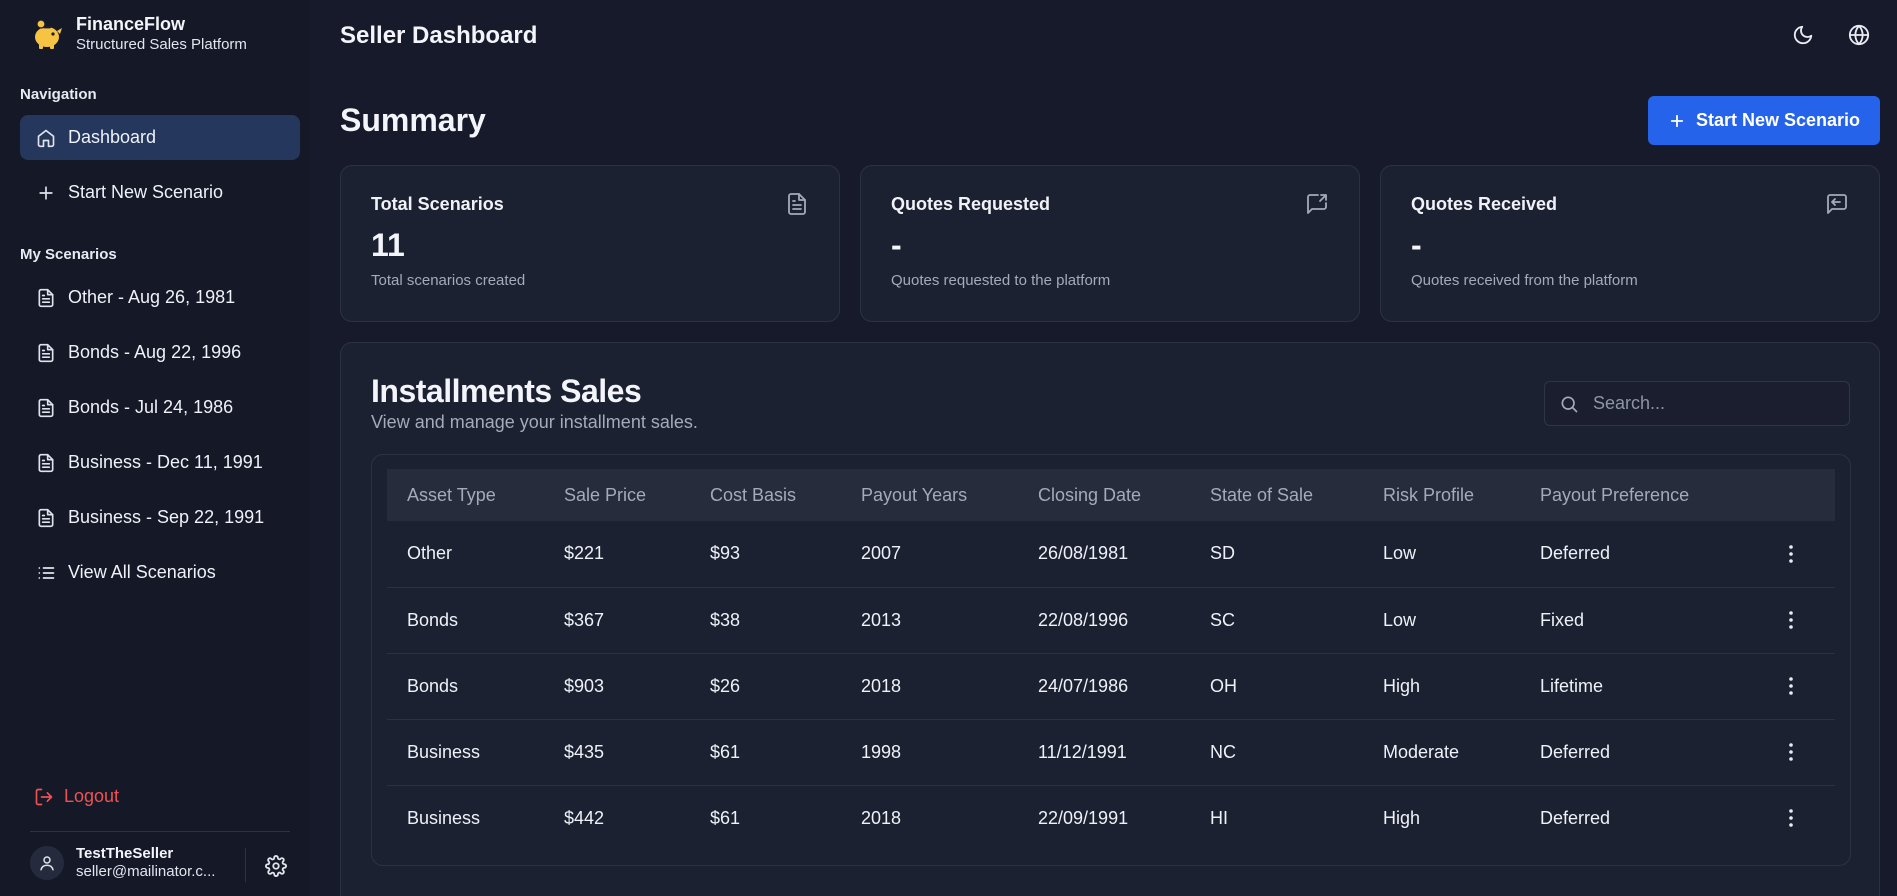 Image resolution: width=1897 pixels, height=896 pixels. What do you see at coordinates (617, 495) in the screenshot?
I see `column-header: Sale Price` at bounding box center [617, 495].